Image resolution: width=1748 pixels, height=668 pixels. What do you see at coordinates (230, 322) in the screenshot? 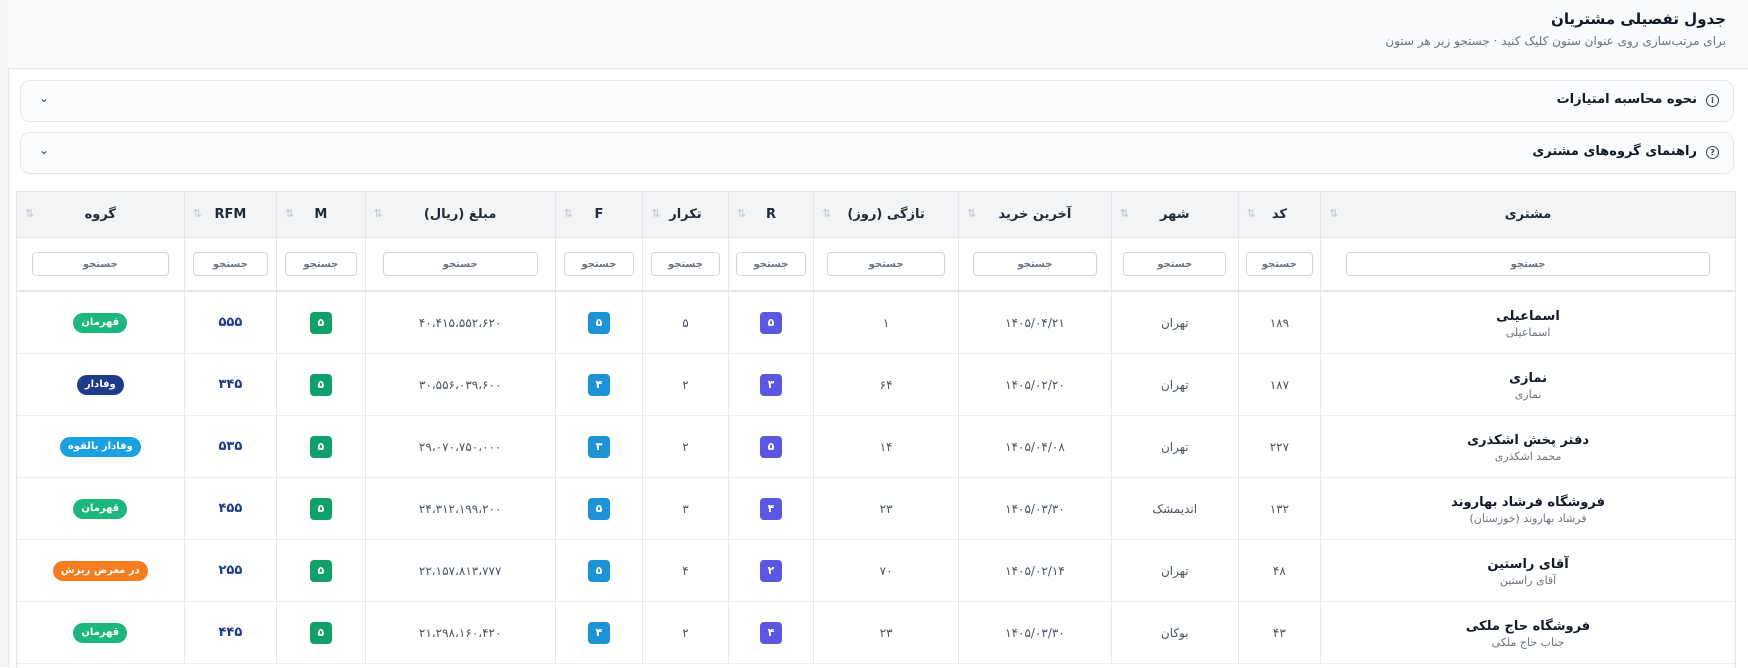
I see `rfm-score: ۵۵۵` at bounding box center [230, 322].